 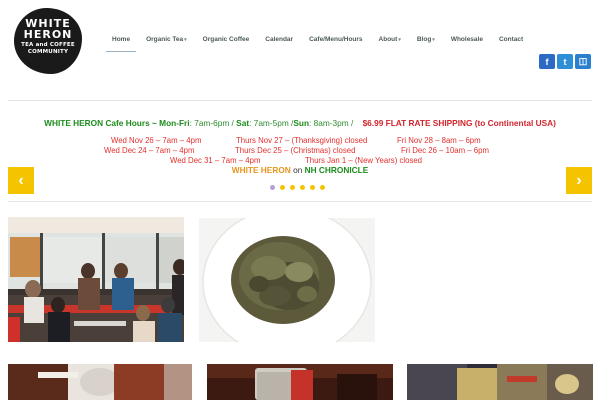 I want to click on chevron-left-icon: ‹, so click(x=21, y=180).